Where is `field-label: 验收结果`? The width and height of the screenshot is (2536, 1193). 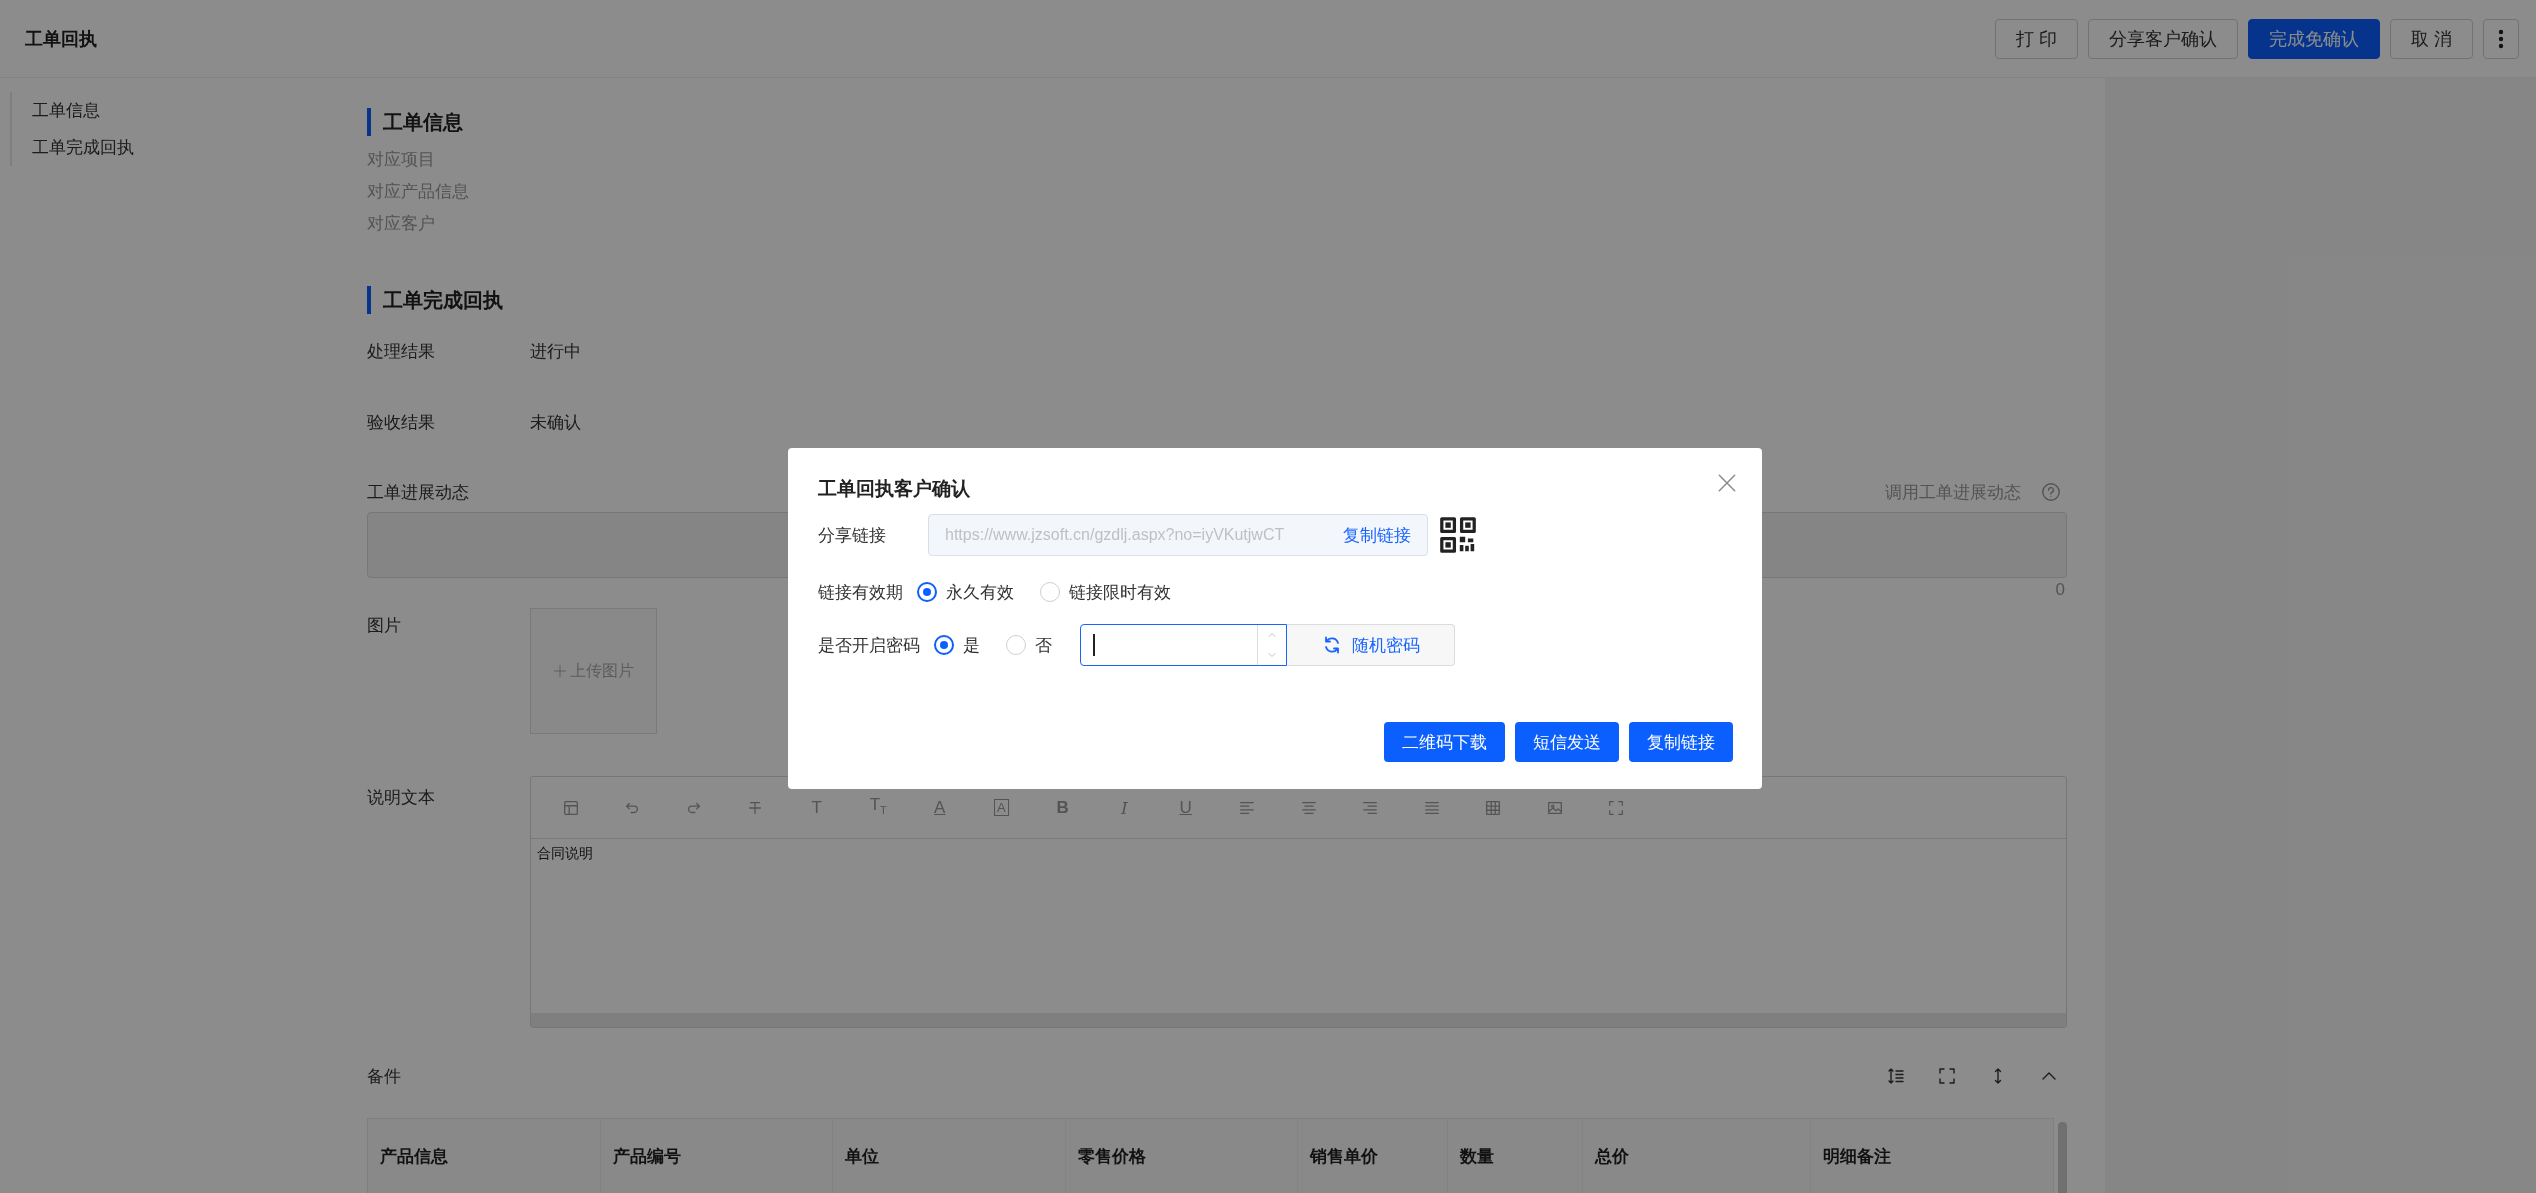 field-label: 验收结果 is located at coordinates (401, 422).